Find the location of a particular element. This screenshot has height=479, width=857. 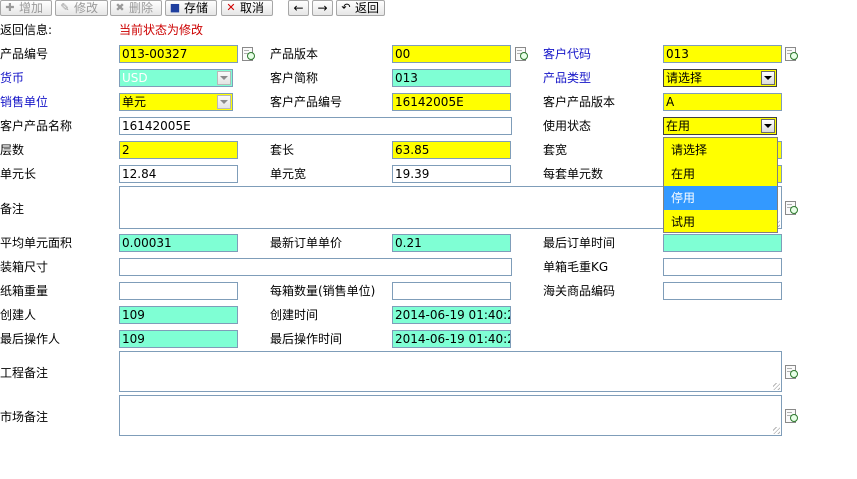

carton-size-label: 装箱尺寸 is located at coordinates (24, 267).